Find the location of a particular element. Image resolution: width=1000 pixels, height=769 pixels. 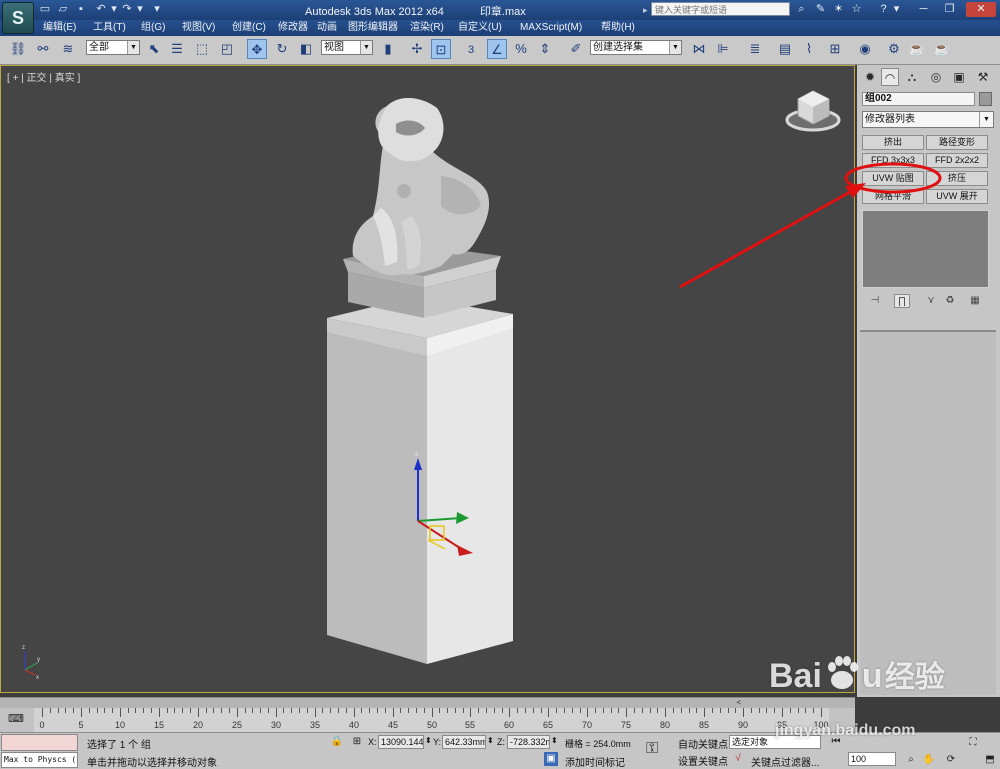

rendered-frame-window-icon: ☕ is located at coordinates (917, 49).